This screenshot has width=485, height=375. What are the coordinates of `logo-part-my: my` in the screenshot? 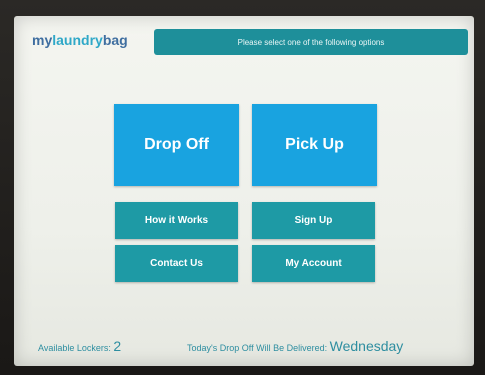 It's located at (42, 40).